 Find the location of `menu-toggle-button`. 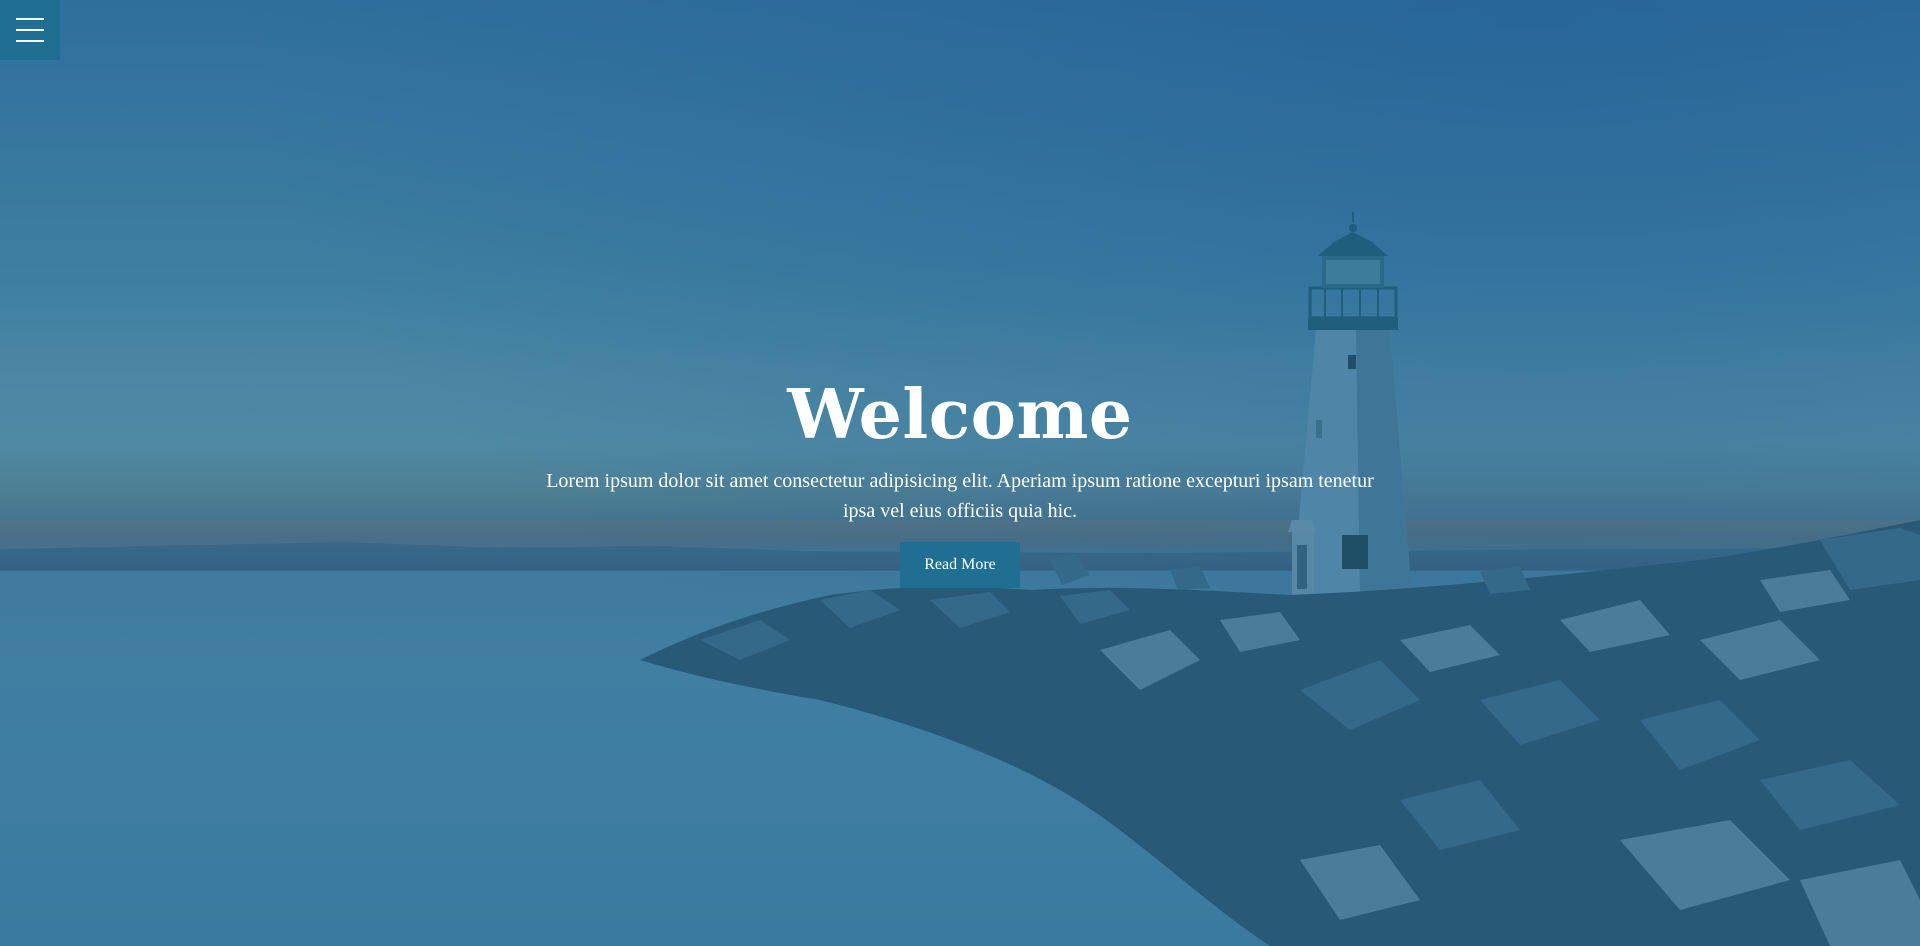

menu-toggle-button is located at coordinates (30, 30).